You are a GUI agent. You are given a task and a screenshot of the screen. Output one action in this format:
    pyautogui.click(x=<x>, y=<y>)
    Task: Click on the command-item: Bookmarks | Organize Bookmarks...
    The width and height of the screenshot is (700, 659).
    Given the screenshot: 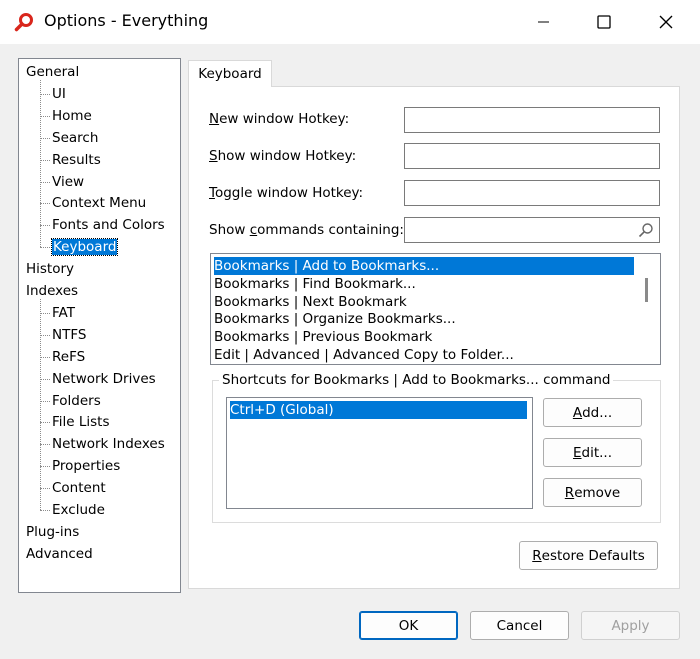 What is the action you would take?
    pyautogui.click(x=335, y=319)
    